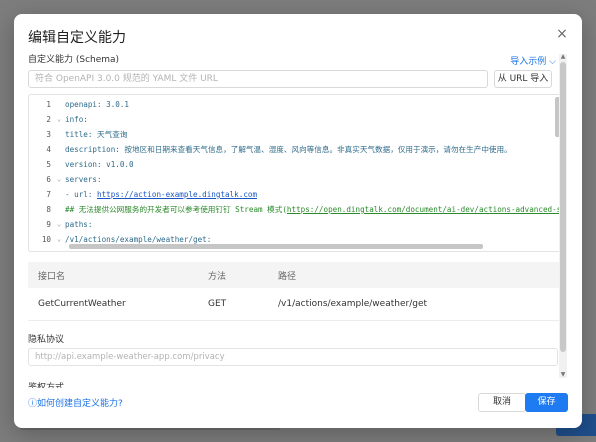 The width and height of the screenshot is (596, 442). What do you see at coordinates (523, 79) in the screenshot?
I see `import-from-url-button: 从 URL 导入` at bounding box center [523, 79].